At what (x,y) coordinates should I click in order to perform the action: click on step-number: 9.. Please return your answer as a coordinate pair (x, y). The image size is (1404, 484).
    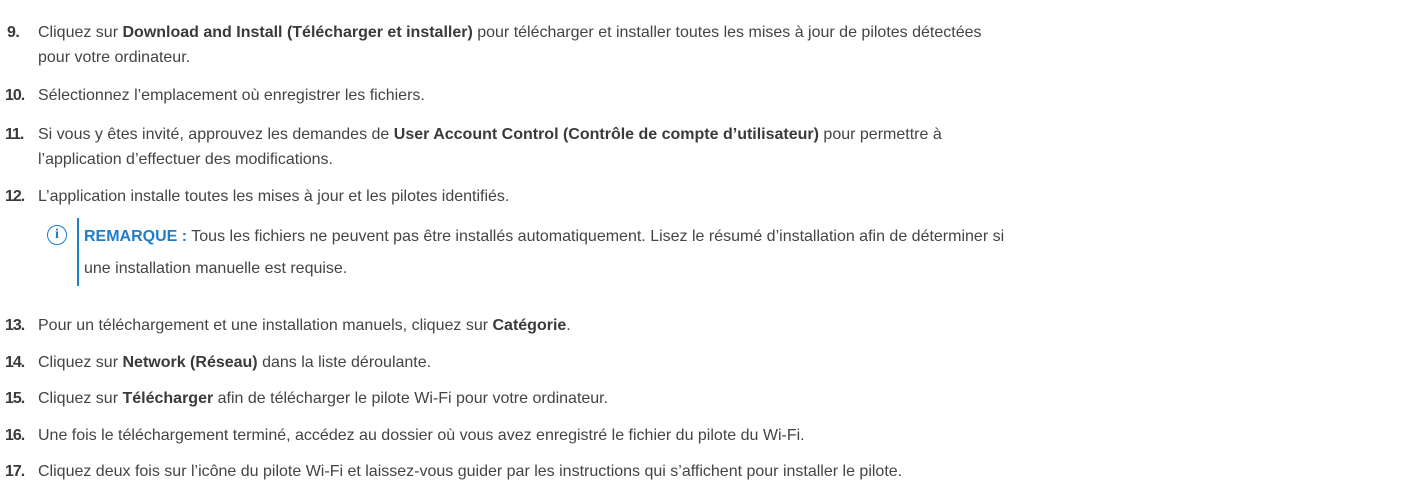
    Looking at the image, I should click on (13, 32).